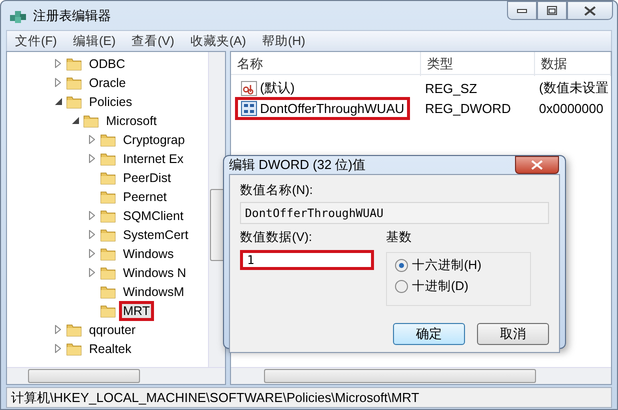 This screenshot has width=618, height=410. Describe the element at coordinates (573, 64) in the screenshot. I see `column-header: 数据` at that location.